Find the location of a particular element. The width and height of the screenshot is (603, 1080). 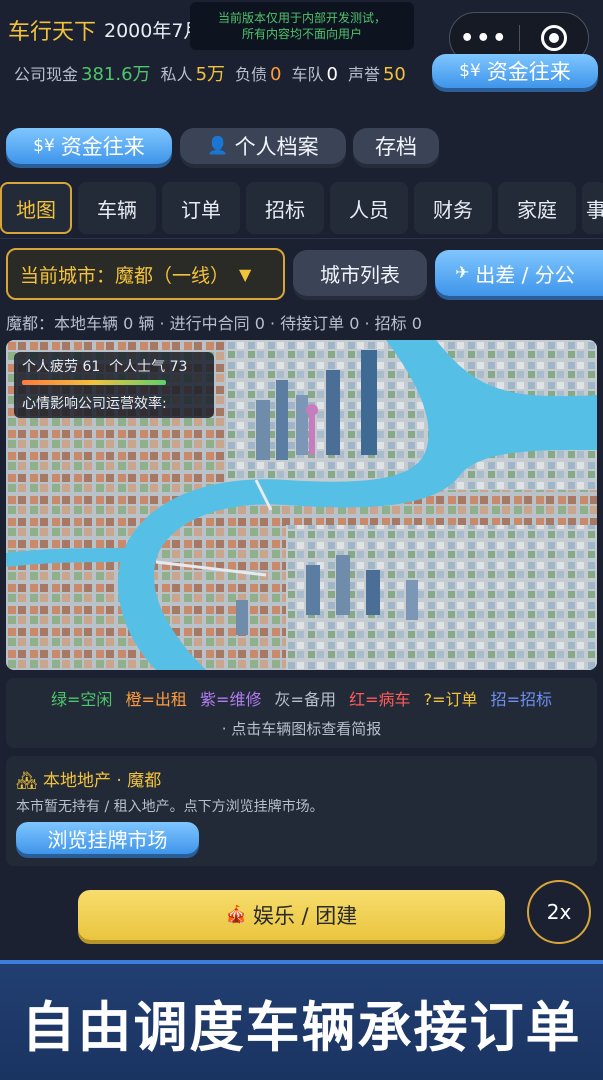

record-circle-icon is located at coordinates (553, 38).